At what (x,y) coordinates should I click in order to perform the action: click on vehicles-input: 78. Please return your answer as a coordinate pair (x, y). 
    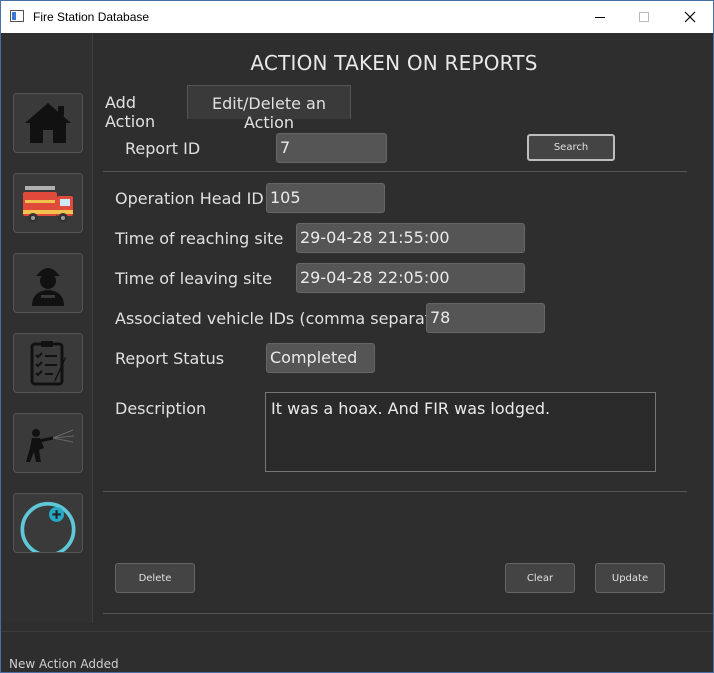
    Looking at the image, I should click on (485, 318).